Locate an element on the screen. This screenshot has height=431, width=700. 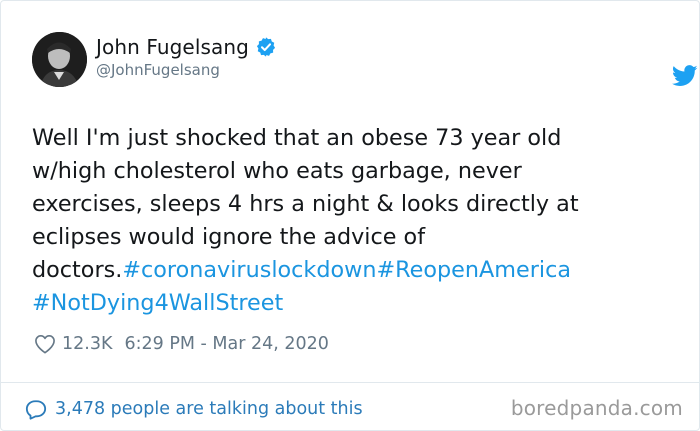
heart-icon is located at coordinates (45, 344).